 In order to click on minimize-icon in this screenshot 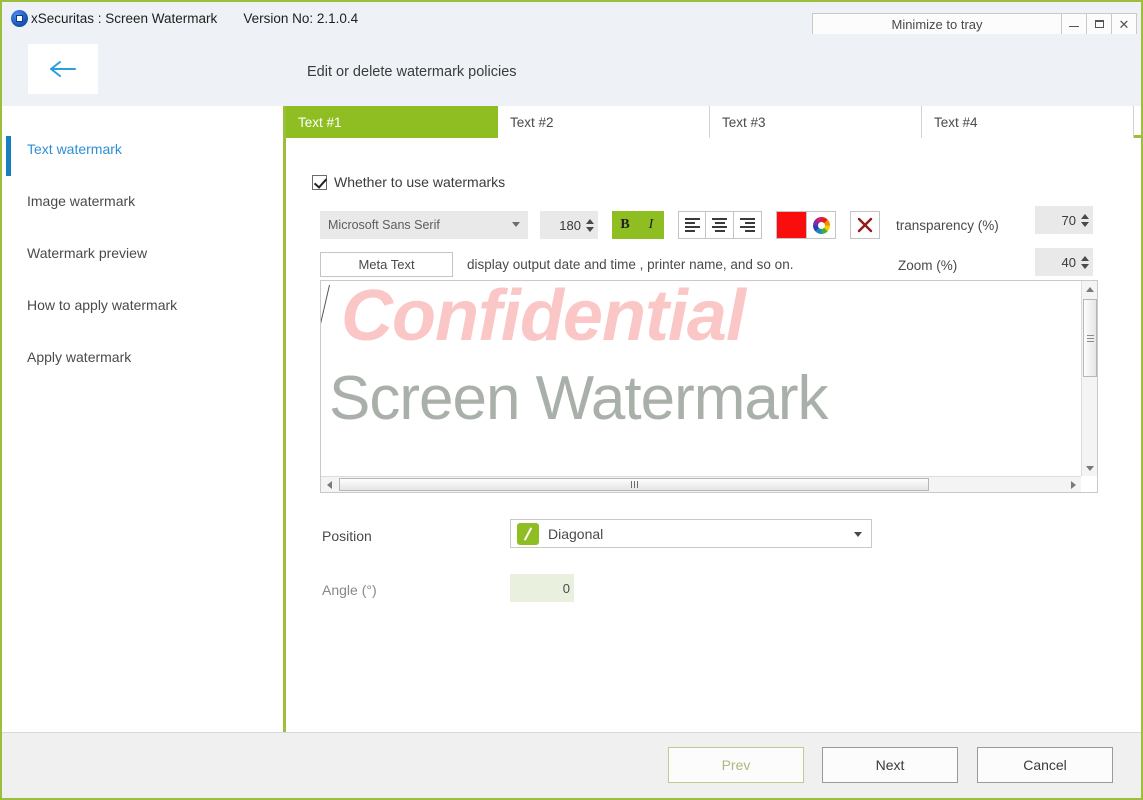, I will do `click(1074, 24)`.